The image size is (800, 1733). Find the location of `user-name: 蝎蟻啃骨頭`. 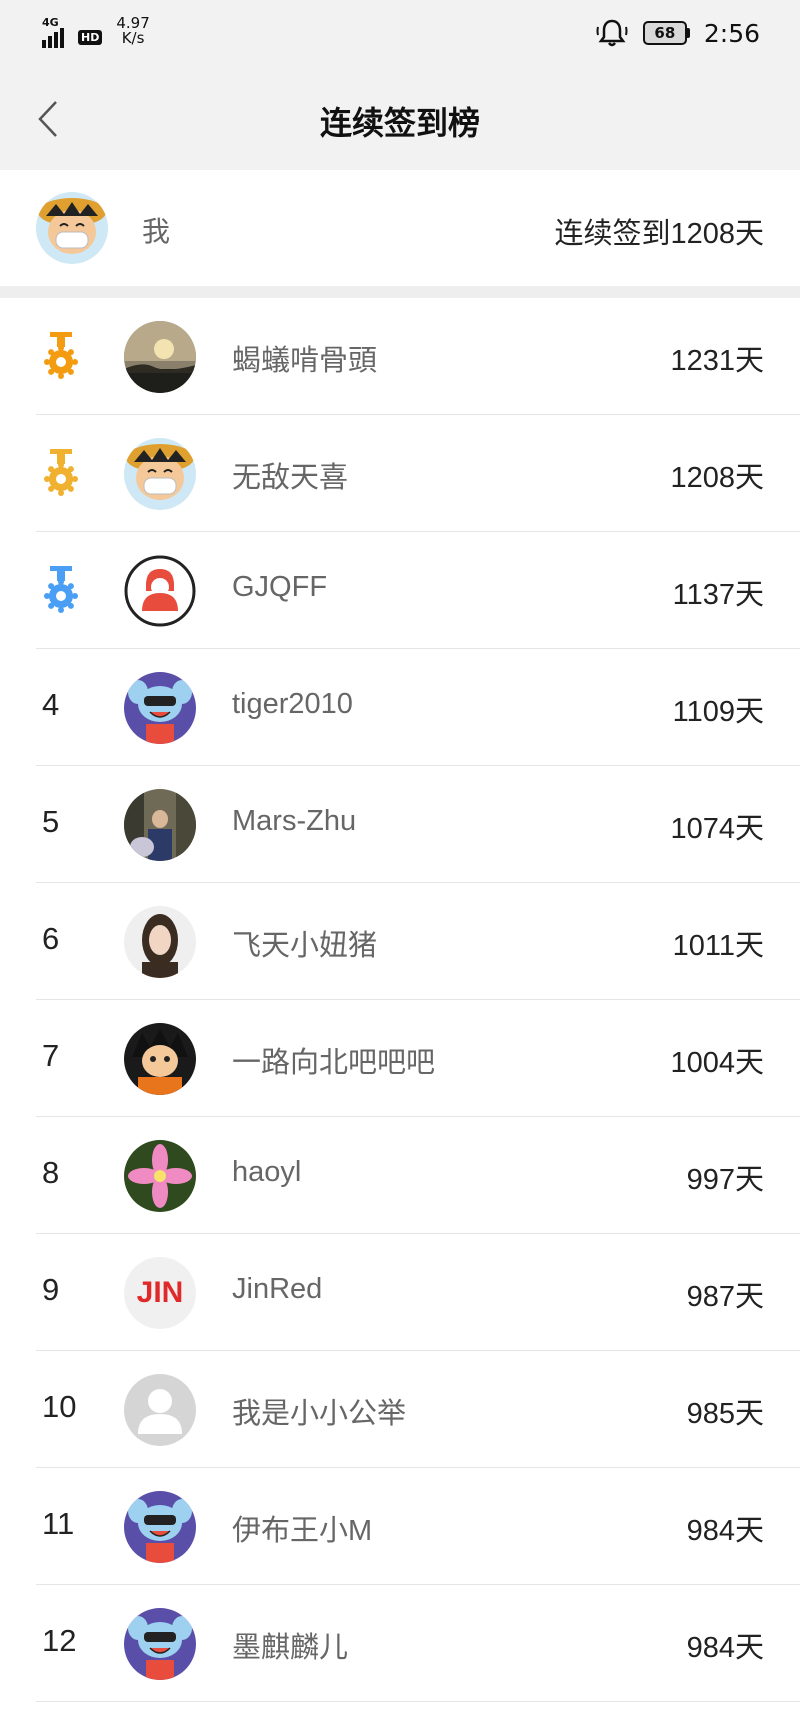

user-name: 蝎蟻啃骨頭 is located at coordinates (305, 361).